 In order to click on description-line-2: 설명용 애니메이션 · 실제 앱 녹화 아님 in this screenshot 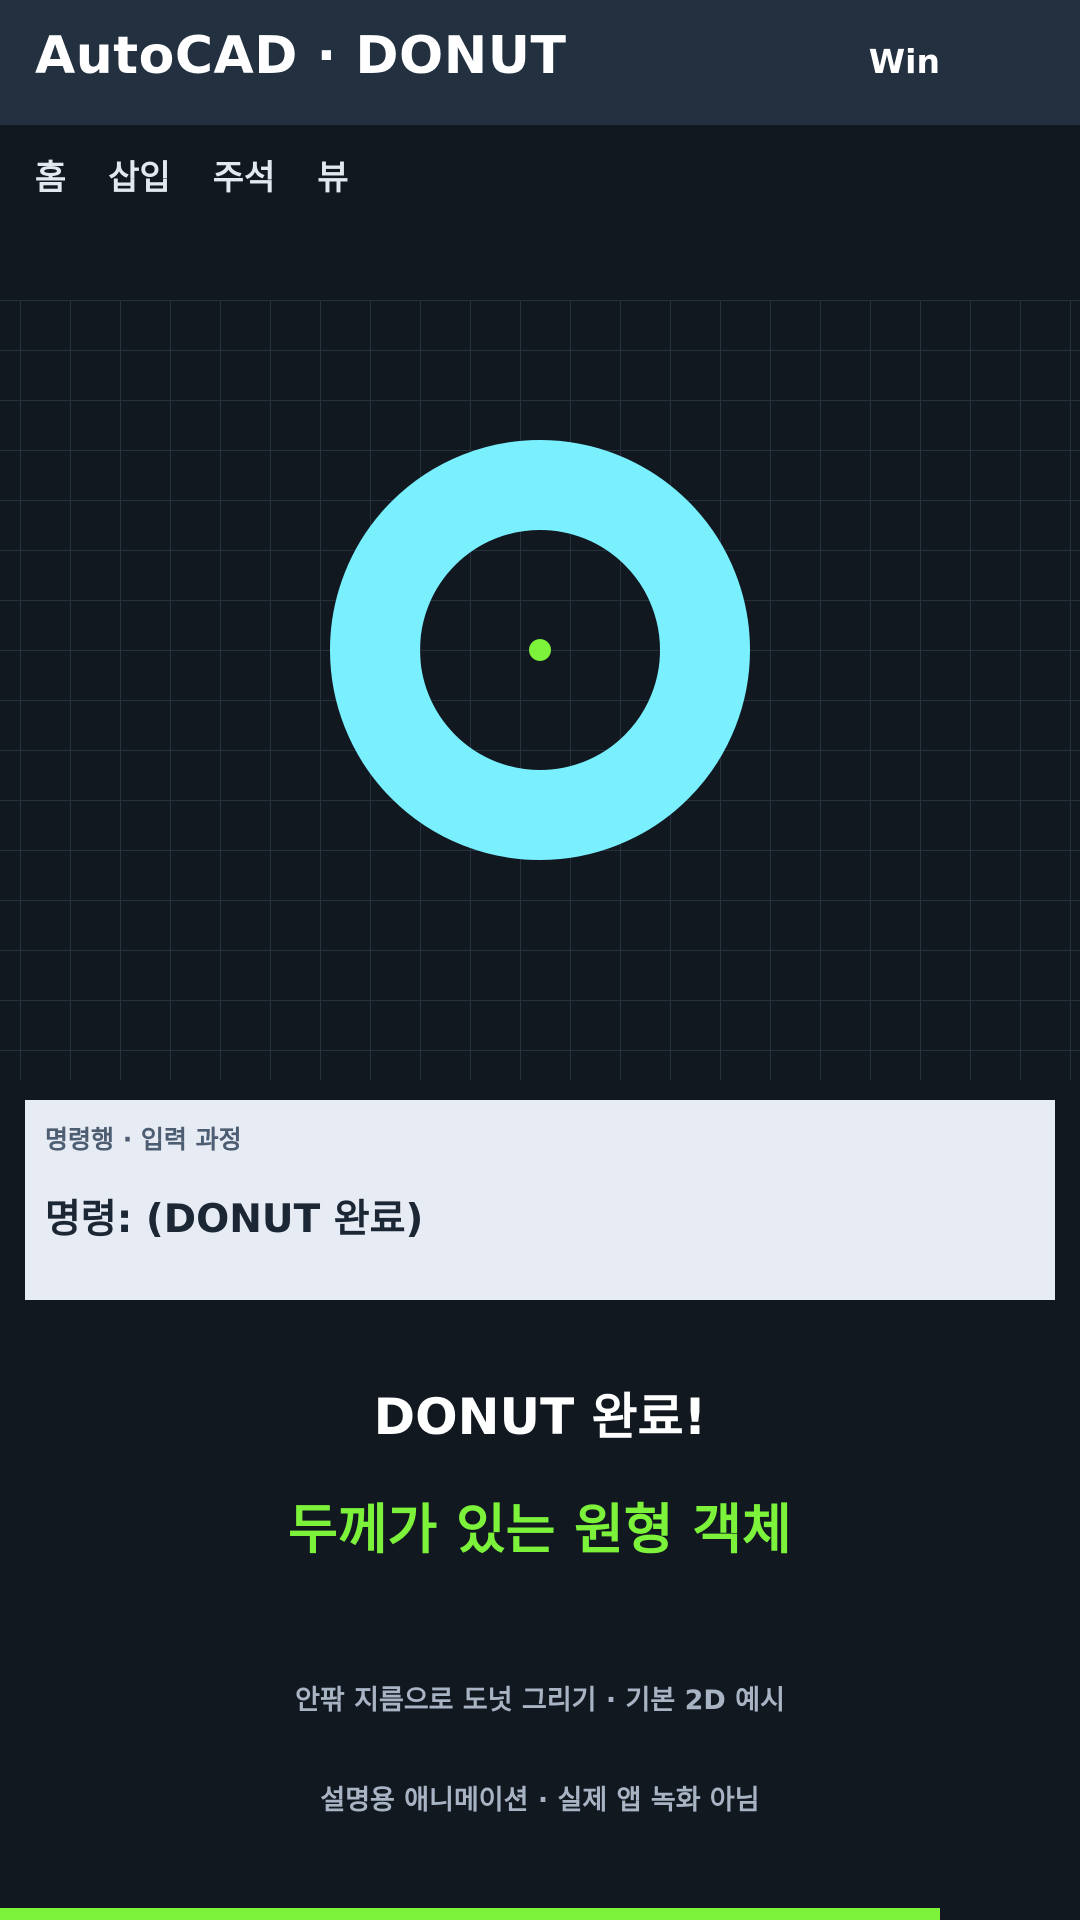, I will do `click(540, 1800)`.